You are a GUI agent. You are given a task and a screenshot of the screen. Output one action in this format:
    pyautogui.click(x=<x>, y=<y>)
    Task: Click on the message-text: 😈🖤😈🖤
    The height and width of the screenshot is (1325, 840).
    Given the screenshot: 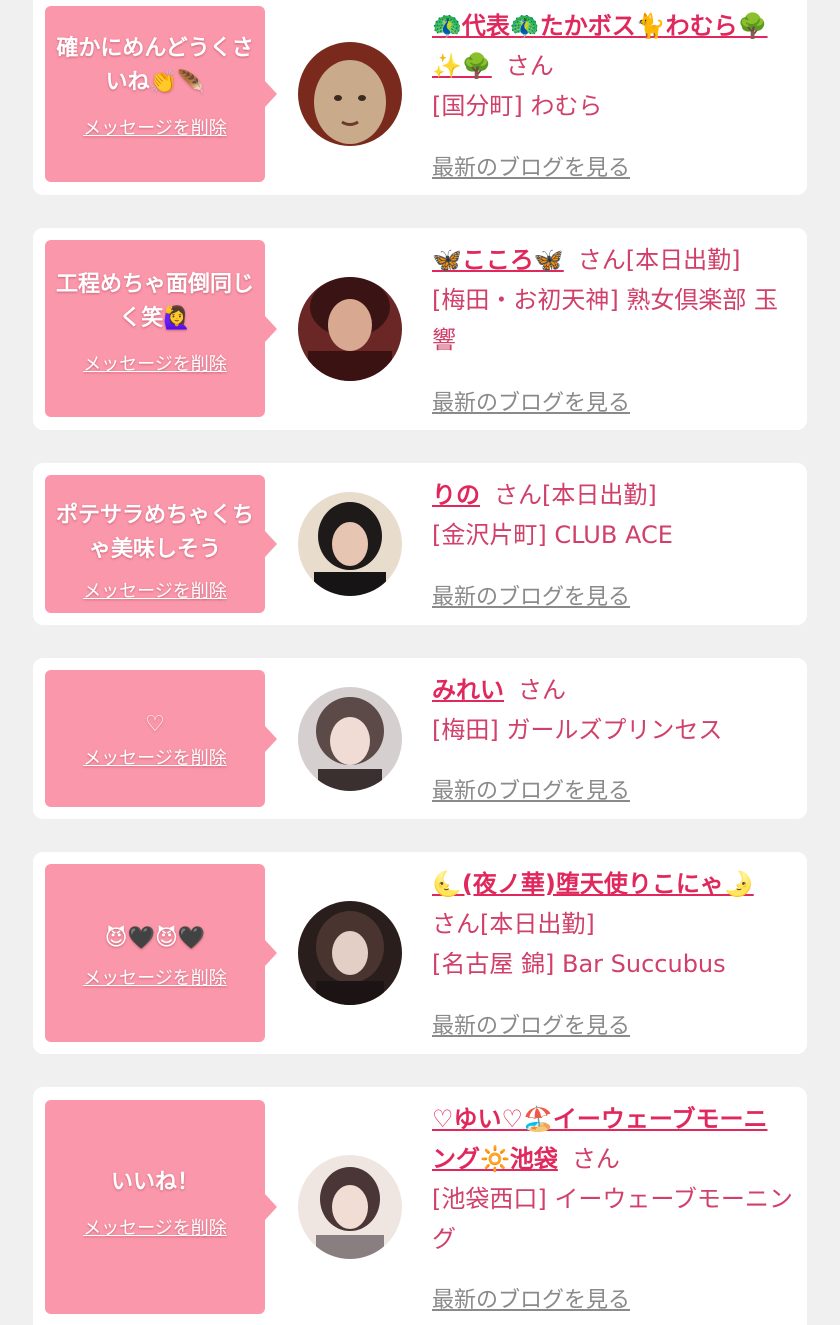 What is the action you would take?
    pyautogui.click(x=155, y=938)
    